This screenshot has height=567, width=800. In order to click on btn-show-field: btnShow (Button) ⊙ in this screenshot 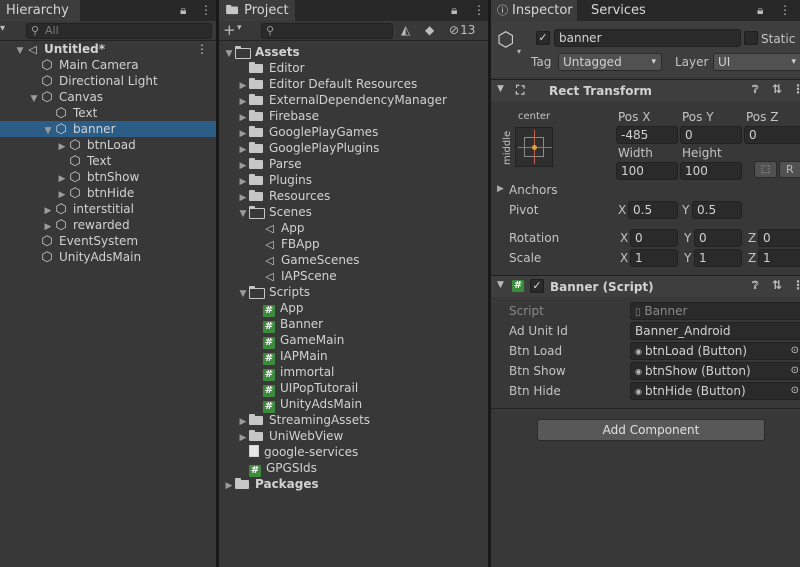, I will do `click(715, 371)`.